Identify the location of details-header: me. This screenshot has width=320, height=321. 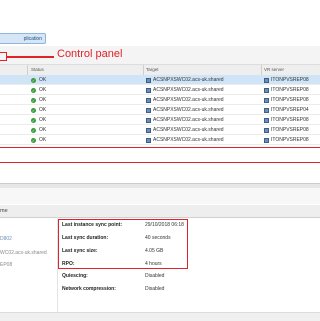
(160, 211).